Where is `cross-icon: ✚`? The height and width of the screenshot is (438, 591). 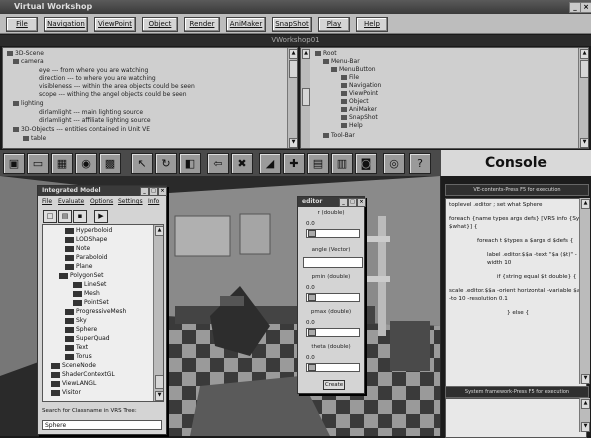 cross-icon: ✚ is located at coordinates (294, 163).